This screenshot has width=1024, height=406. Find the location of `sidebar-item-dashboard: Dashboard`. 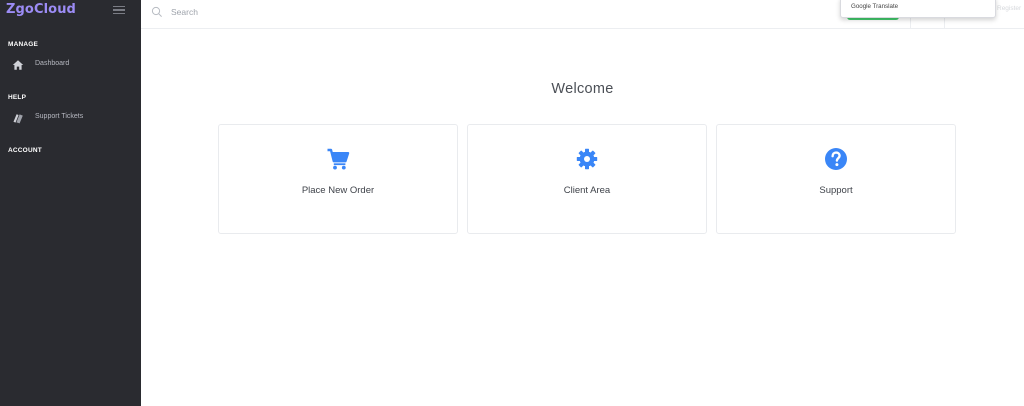

sidebar-item-dashboard: Dashboard is located at coordinates (70, 65).